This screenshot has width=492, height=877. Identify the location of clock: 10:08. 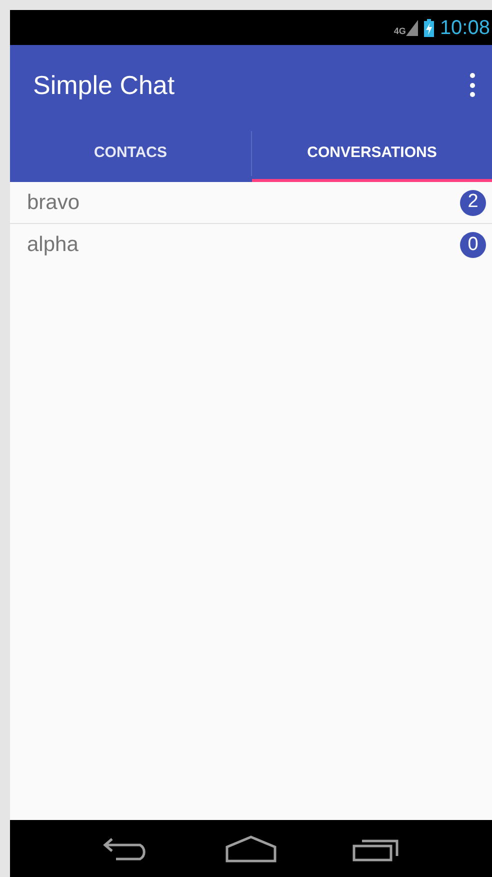
(465, 28).